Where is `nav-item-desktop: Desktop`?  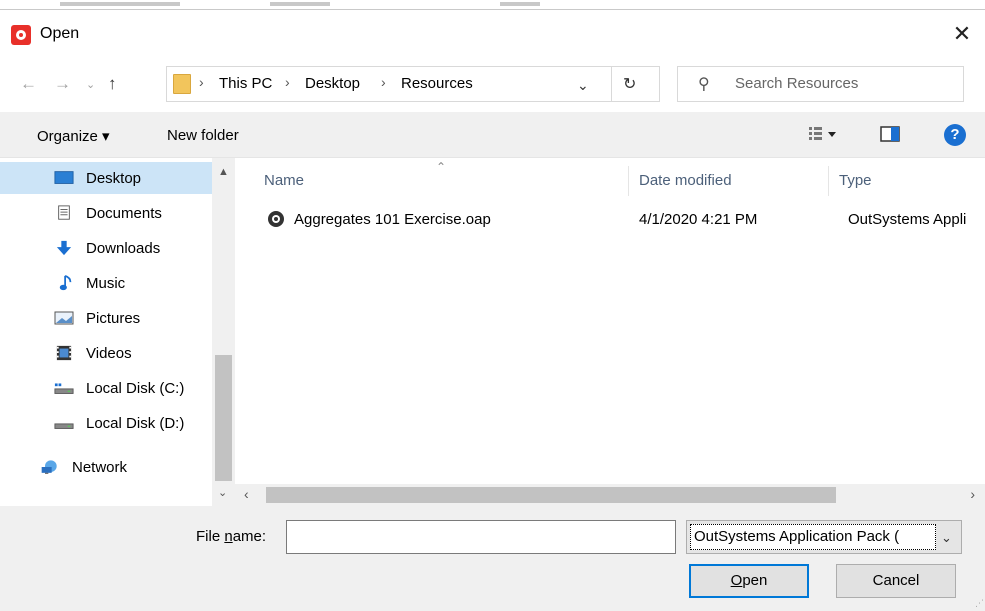
nav-item-desktop: Desktop is located at coordinates (106, 178).